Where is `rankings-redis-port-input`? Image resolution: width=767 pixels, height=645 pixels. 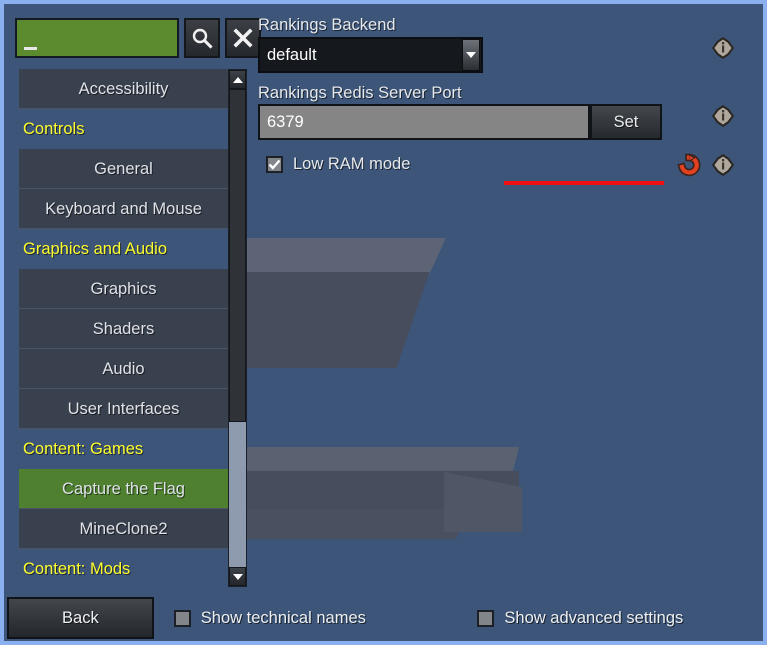
rankings-redis-port-input is located at coordinates (424, 122).